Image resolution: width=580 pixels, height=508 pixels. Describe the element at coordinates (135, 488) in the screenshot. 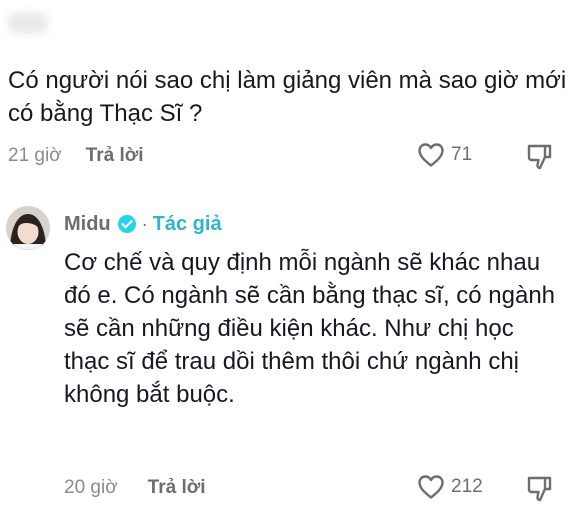

I see `comment-meta: 20 giờ Trả lời` at that location.